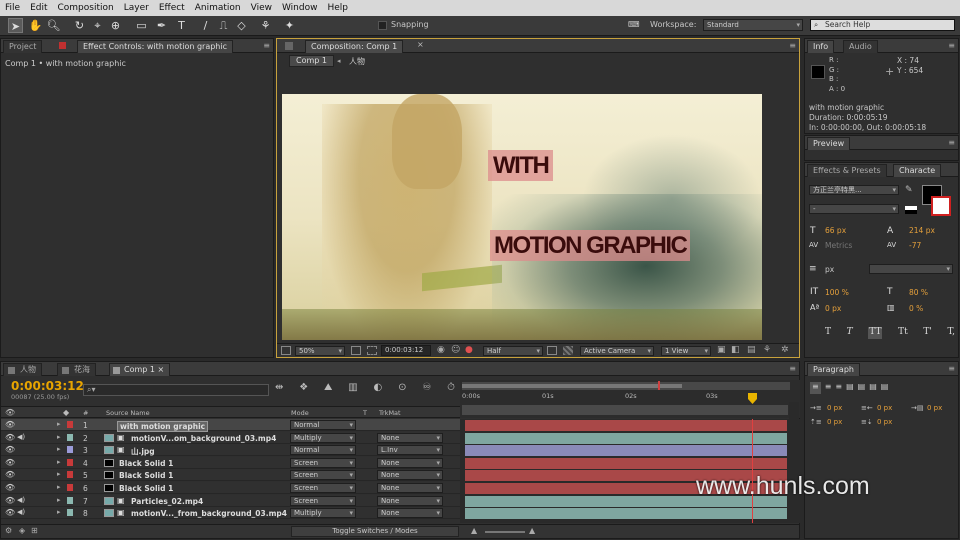 The image size is (960, 540). Describe the element at coordinates (231, 475) in the screenshot. I see `layer-row: 👁 ▸ 5 Black Solid 1 Screen None` at that location.